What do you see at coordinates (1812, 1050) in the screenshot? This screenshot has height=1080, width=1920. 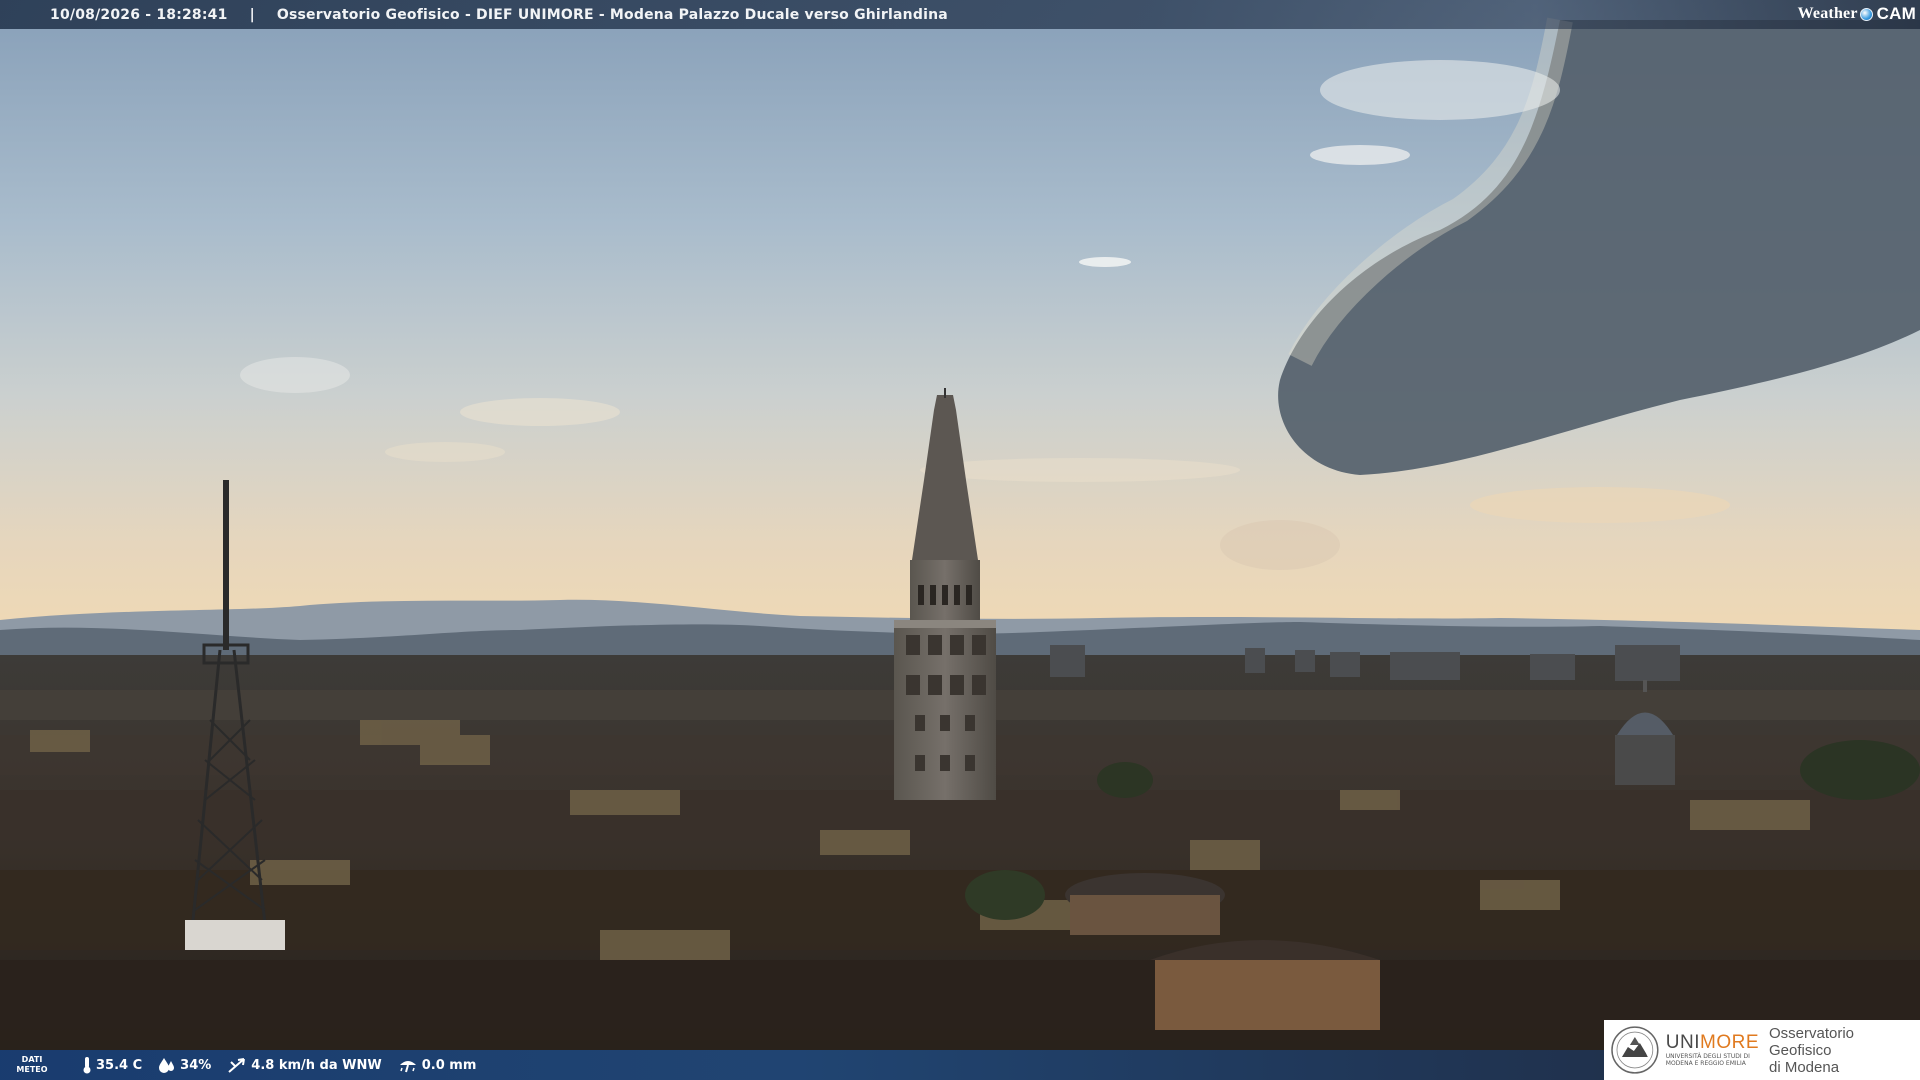 I see `observatory-name: Osservatorio Geofisico di Modena` at bounding box center [1812, 1050].